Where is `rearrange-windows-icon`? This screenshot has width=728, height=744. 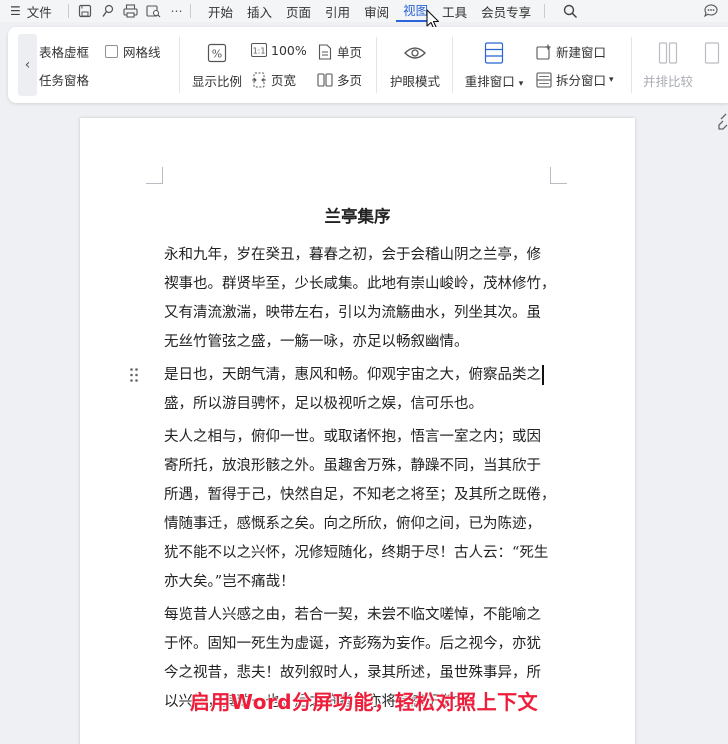
rearrange-windows-icon is located at coordinates (494, 53).